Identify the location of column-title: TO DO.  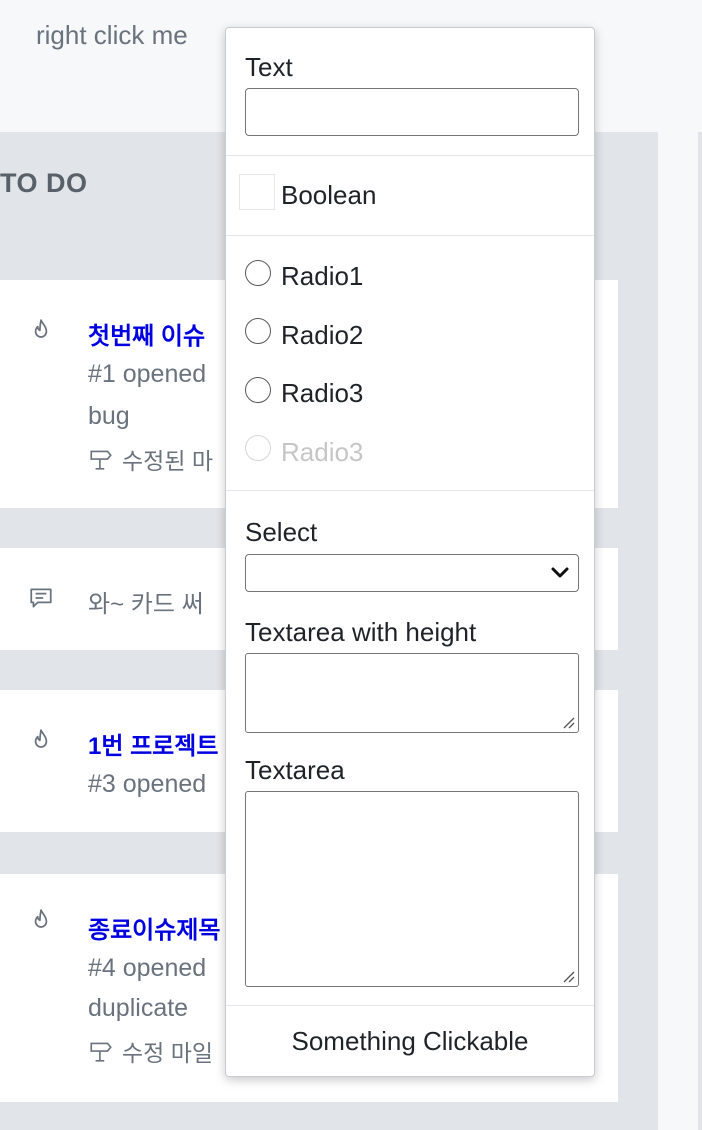
(44, 183).